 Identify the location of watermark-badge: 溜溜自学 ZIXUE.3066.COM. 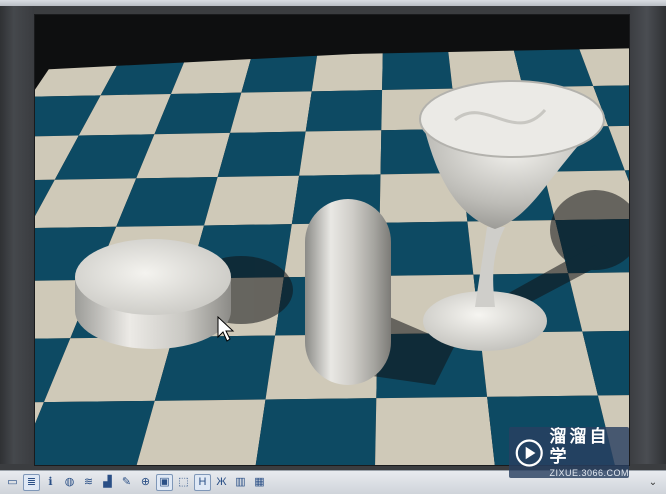
(569, 452).